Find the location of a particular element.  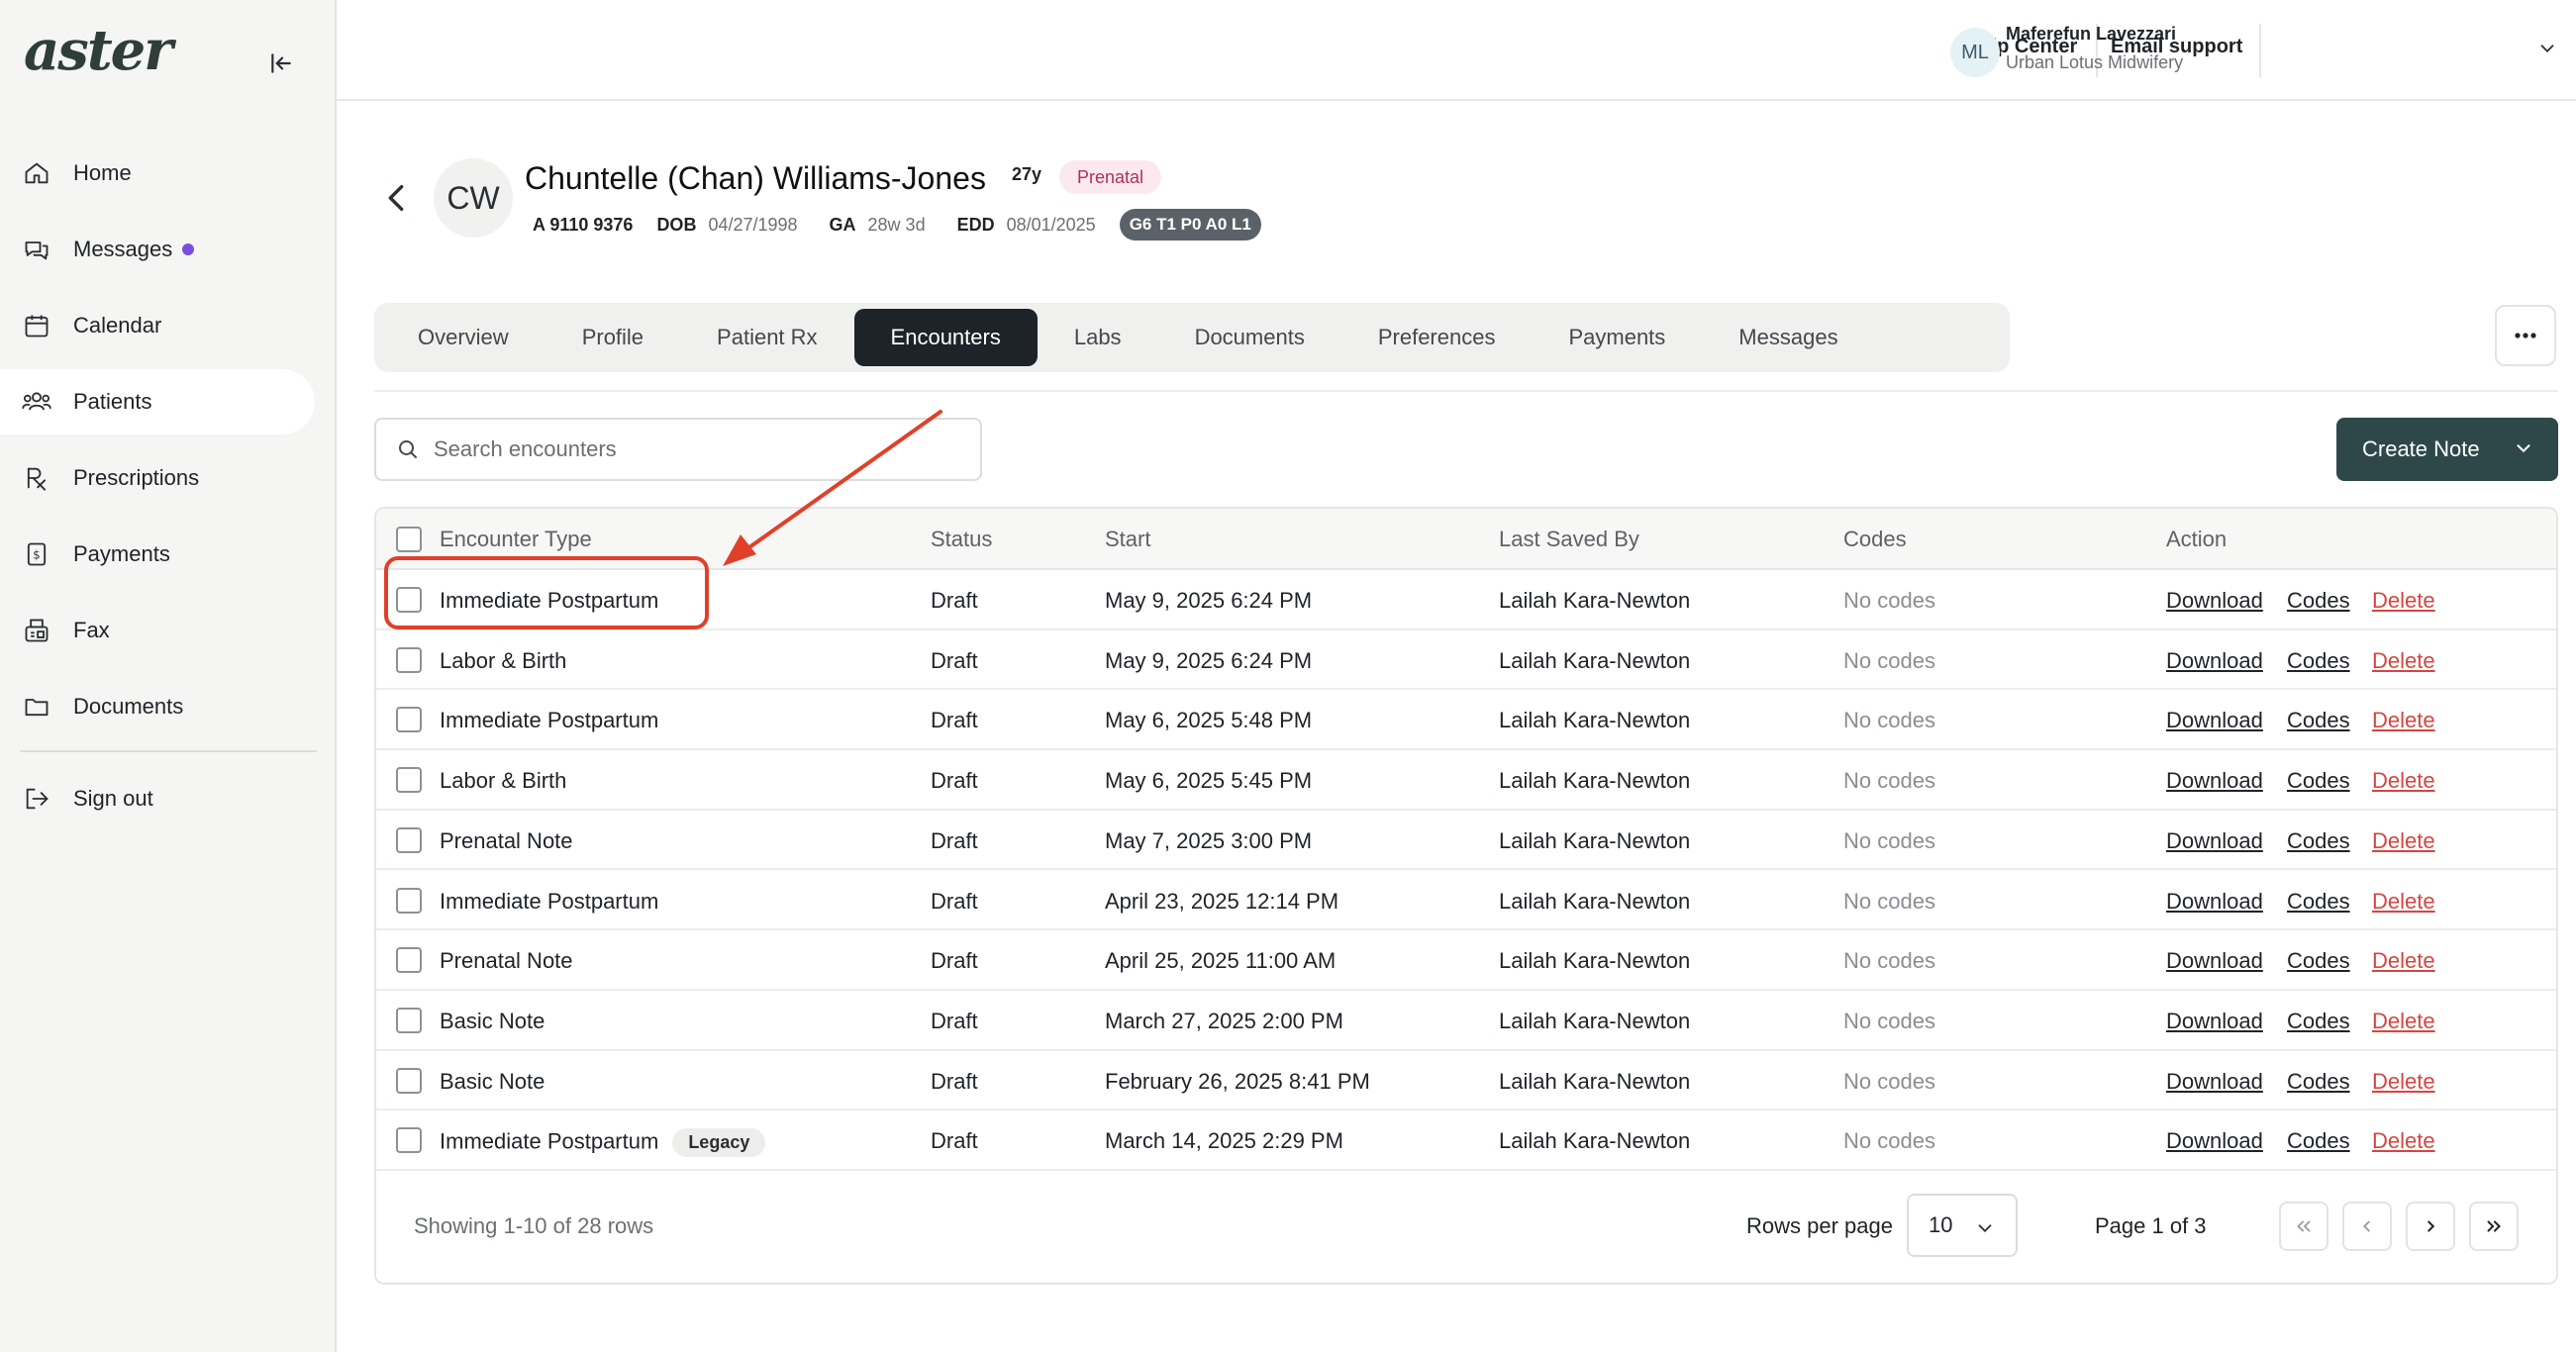

tab-labs: Labs is located at coordinates (1098, 338).